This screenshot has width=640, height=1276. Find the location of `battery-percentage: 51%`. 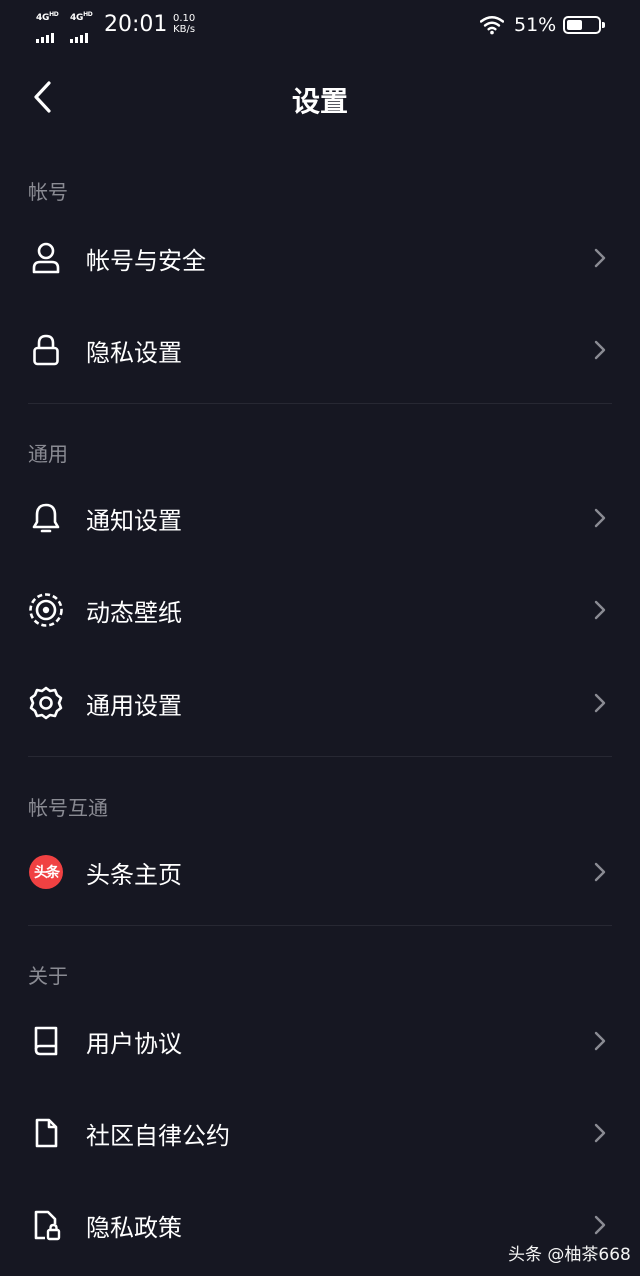

battery-percentage: 51% is located at coordinates (535, 25).